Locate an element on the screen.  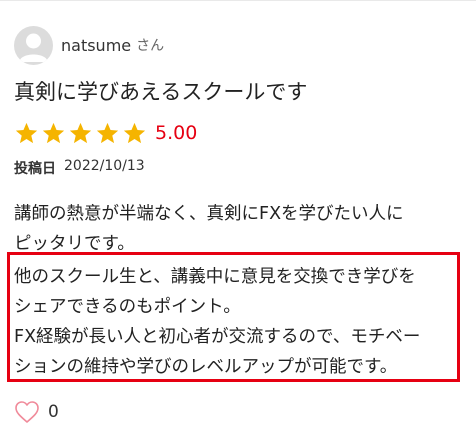
posted-label: 投稿日 is located at coordinates (35, 169).